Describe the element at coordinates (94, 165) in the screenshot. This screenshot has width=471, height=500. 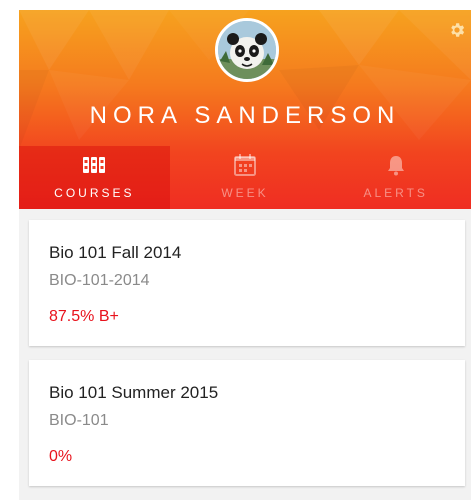
I see `books-icon` at that location.